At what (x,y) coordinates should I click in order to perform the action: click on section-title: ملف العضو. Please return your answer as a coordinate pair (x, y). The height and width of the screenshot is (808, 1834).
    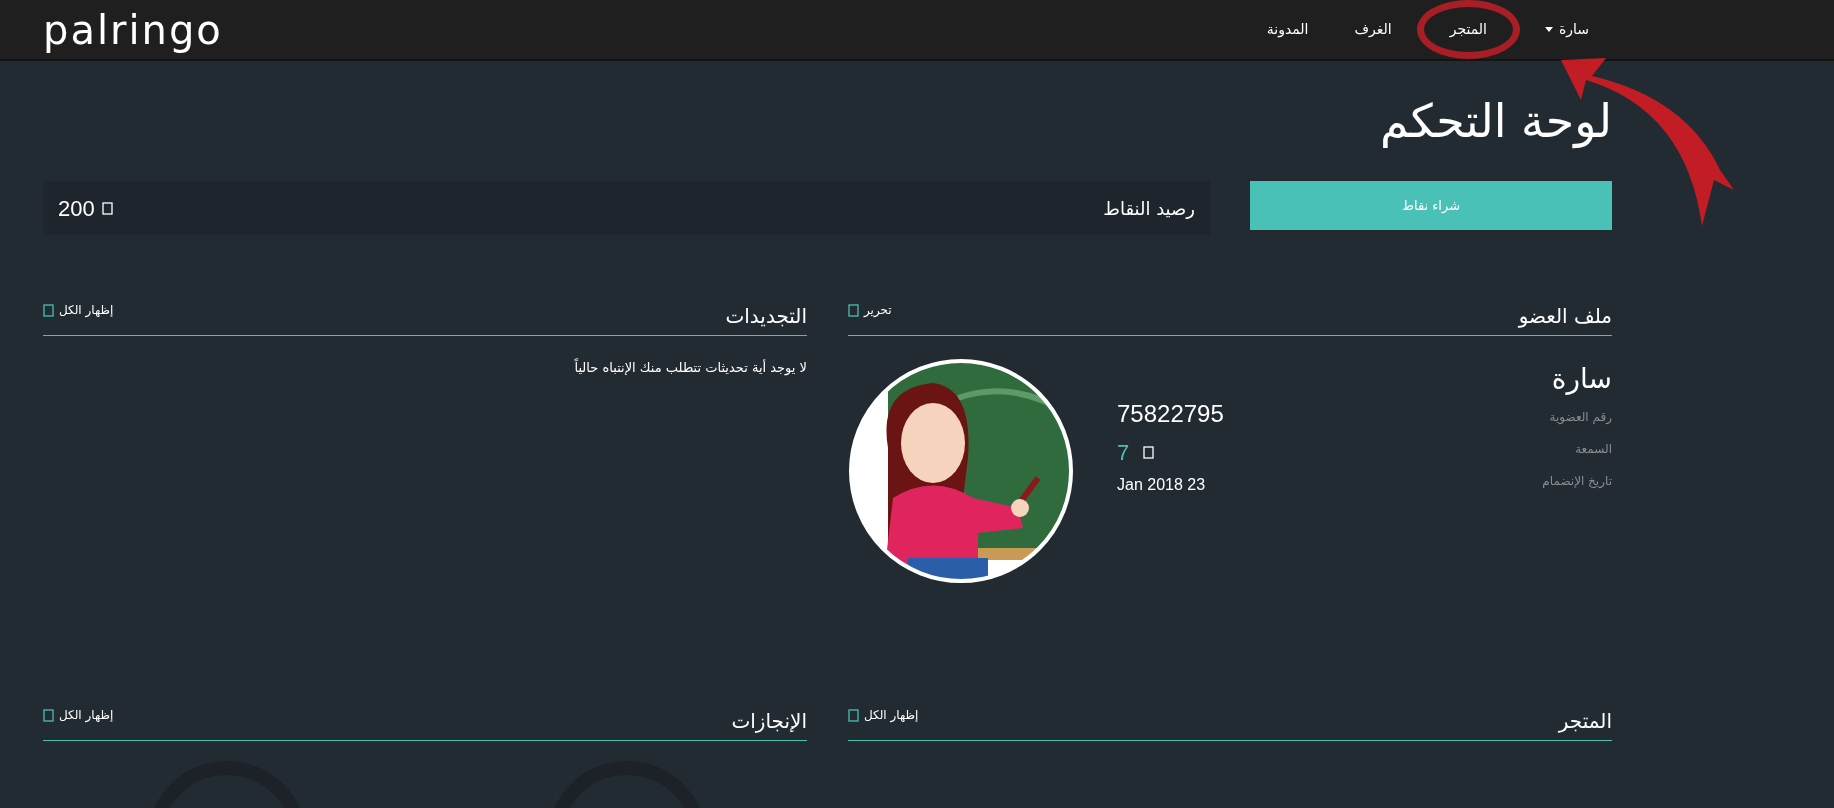
    Looking at the image, I should click on (1565, 316).